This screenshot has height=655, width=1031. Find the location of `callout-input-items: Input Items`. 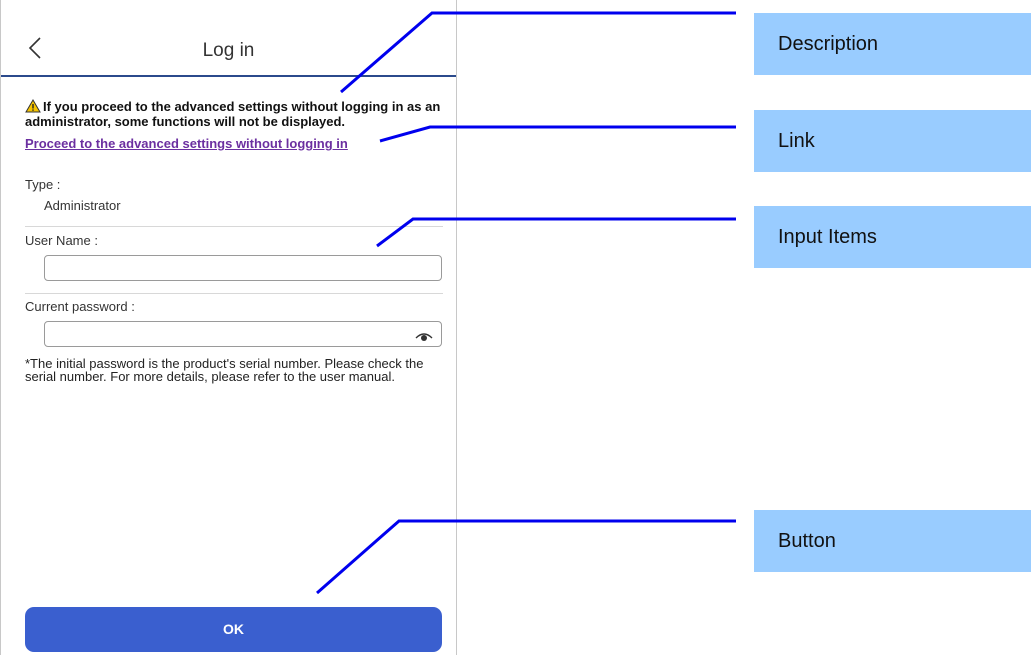

callout-input-items: Input Items is located at coordinates (892, 237).